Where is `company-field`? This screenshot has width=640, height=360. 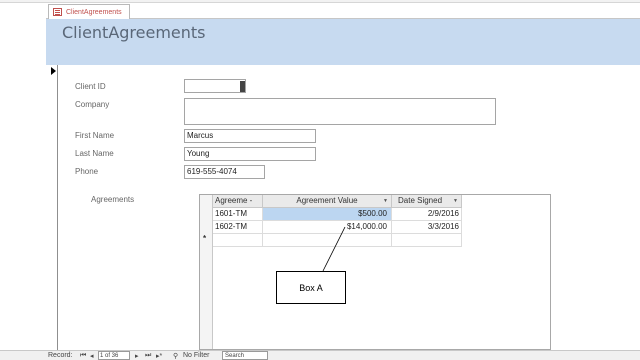
company-field is located at coordinates (340, 111).